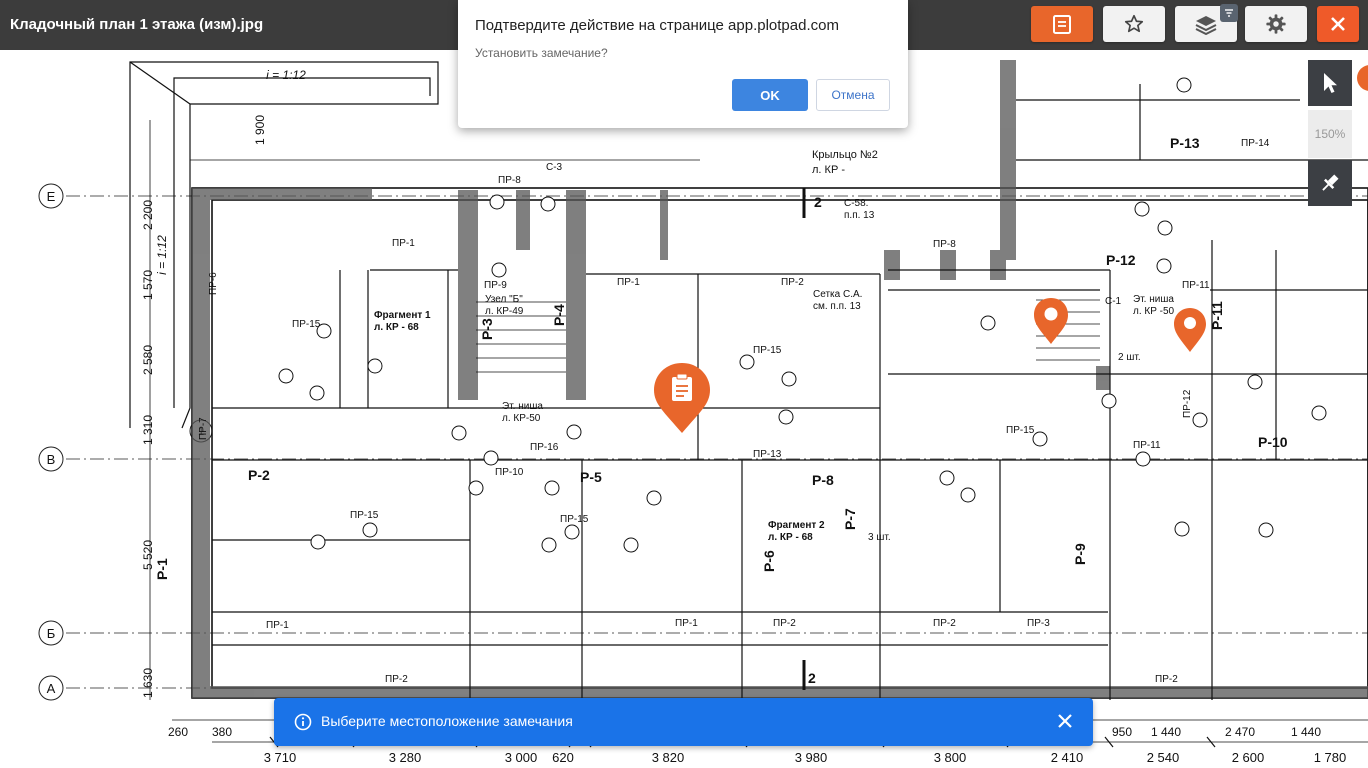  I want to click on dim-small-2: 380, so click(222, 732).